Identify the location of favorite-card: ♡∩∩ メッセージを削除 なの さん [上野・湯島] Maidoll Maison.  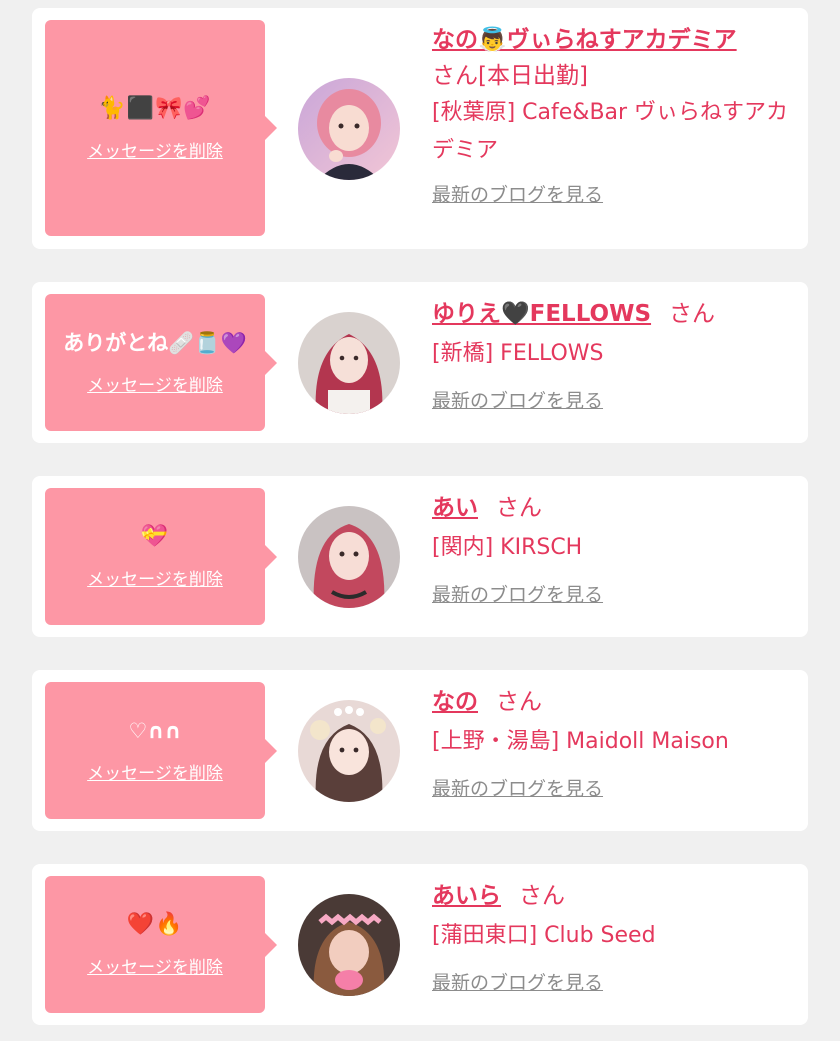
(420, 750).